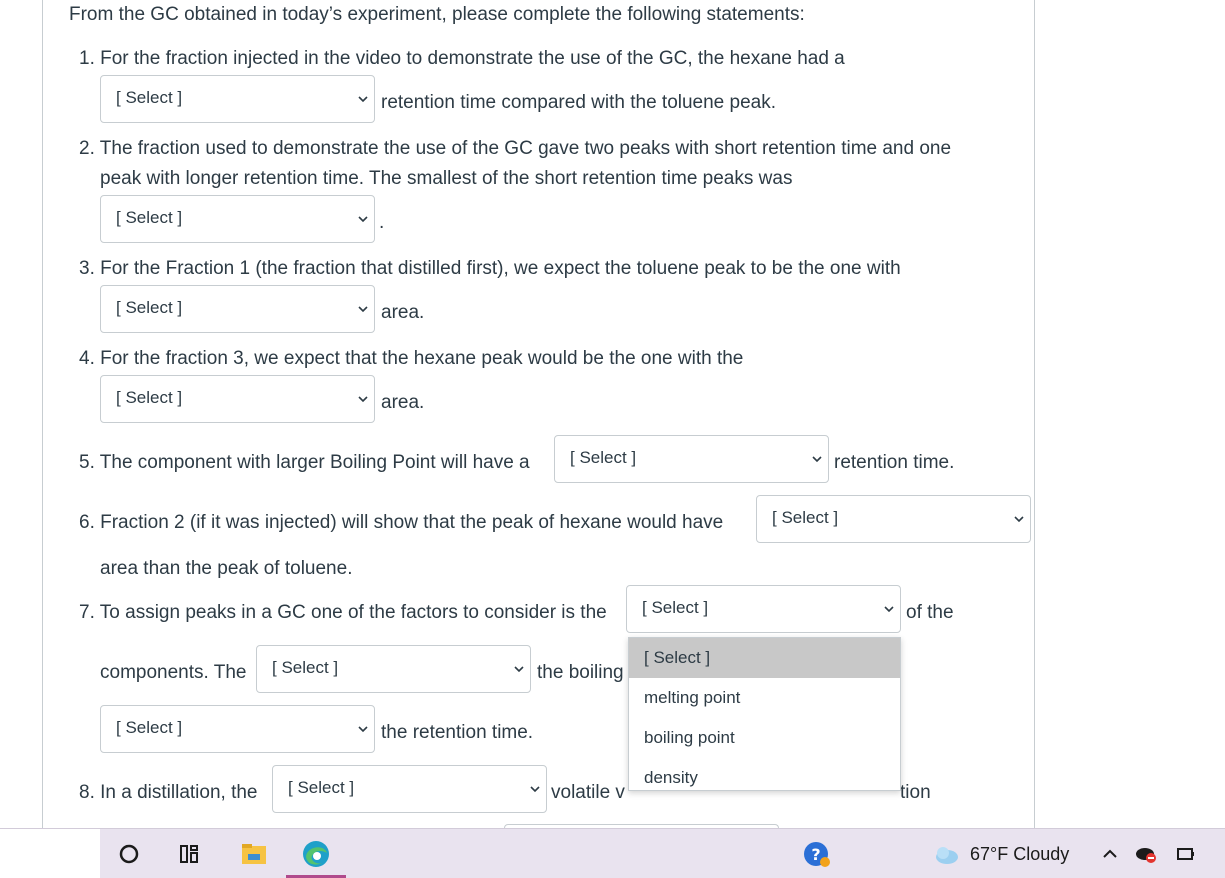 Image resolution: width=1225 pixels, height=878 pixels. What do you see at coordinates (947, 855) in the screenshot?
I see `cloud-icon` at bounding box center [947, 855].